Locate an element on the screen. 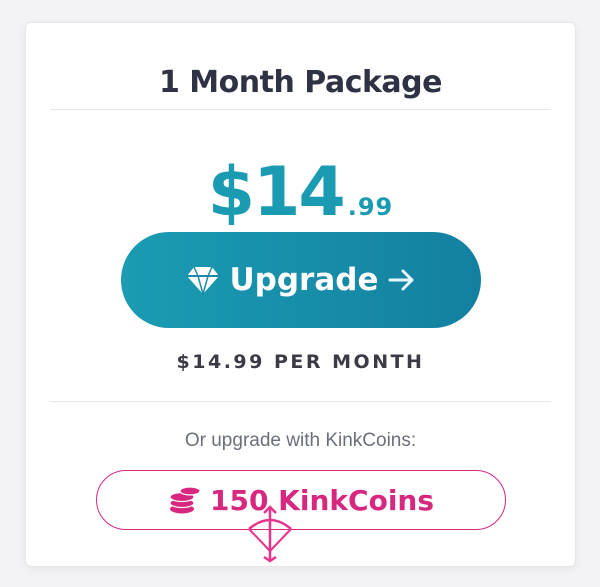  bow-arrow-logo-icon is located at coordinates (270, 537).